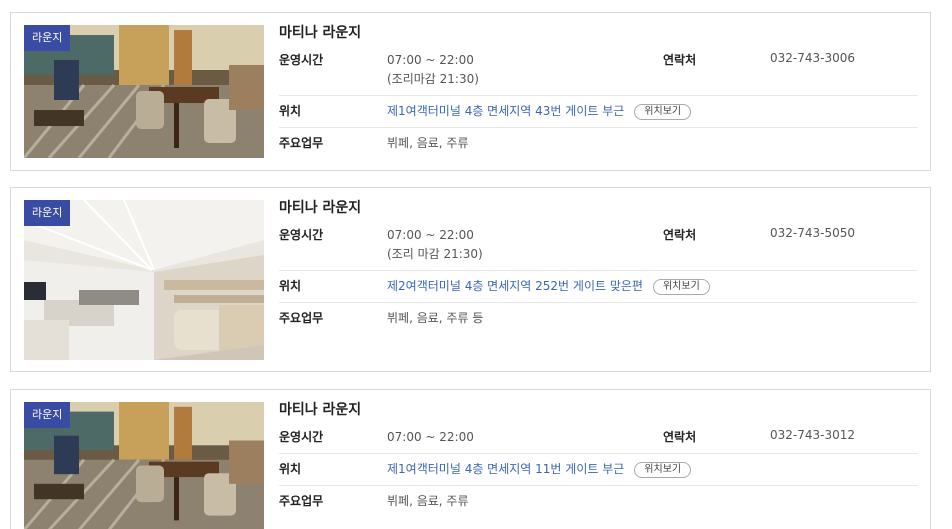  What do you see at coordinates (515, 286) in the screenshot?
I see `location-text: 제2여객터미널 4층 면세지역 252번 게이트 맞은편` at bounding box center [515, 286].